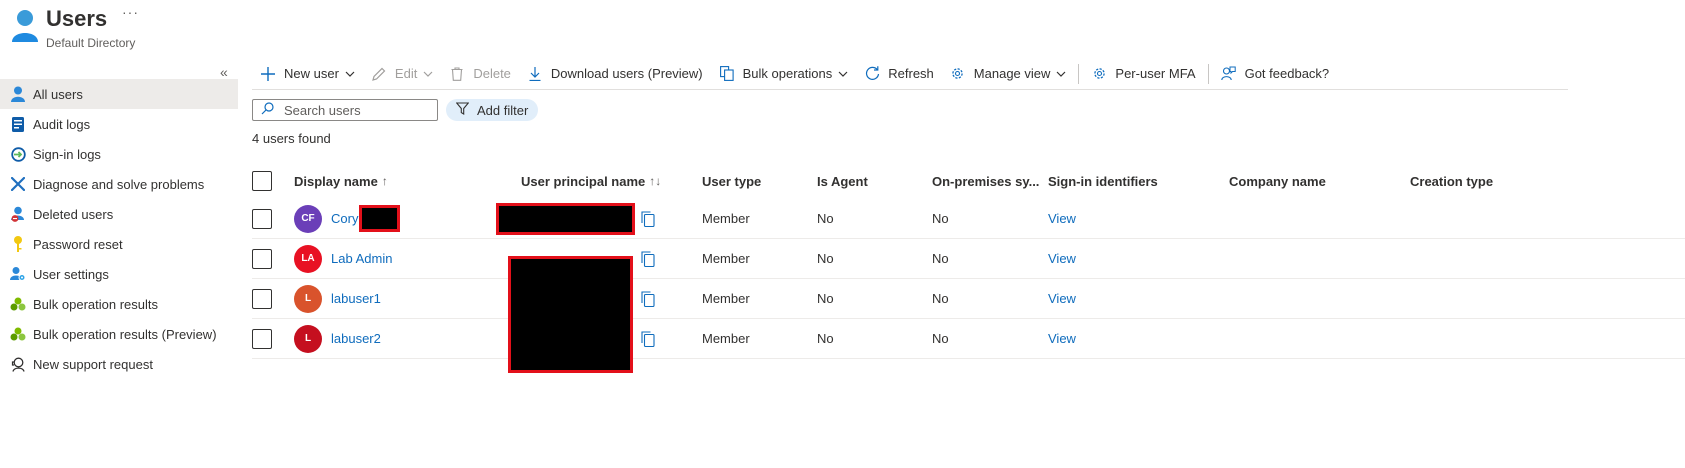  Describe the element at coordinates (968, 219) in the screenshot. I see `table-row: CF Cory Member No No View` at that location.